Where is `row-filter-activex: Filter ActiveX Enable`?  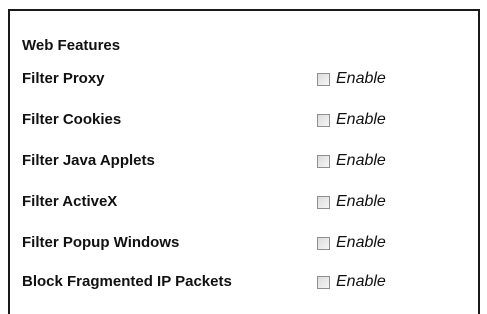 row-filter-activex: Filter ActiveX Enable is located at coordinates (242, 203).